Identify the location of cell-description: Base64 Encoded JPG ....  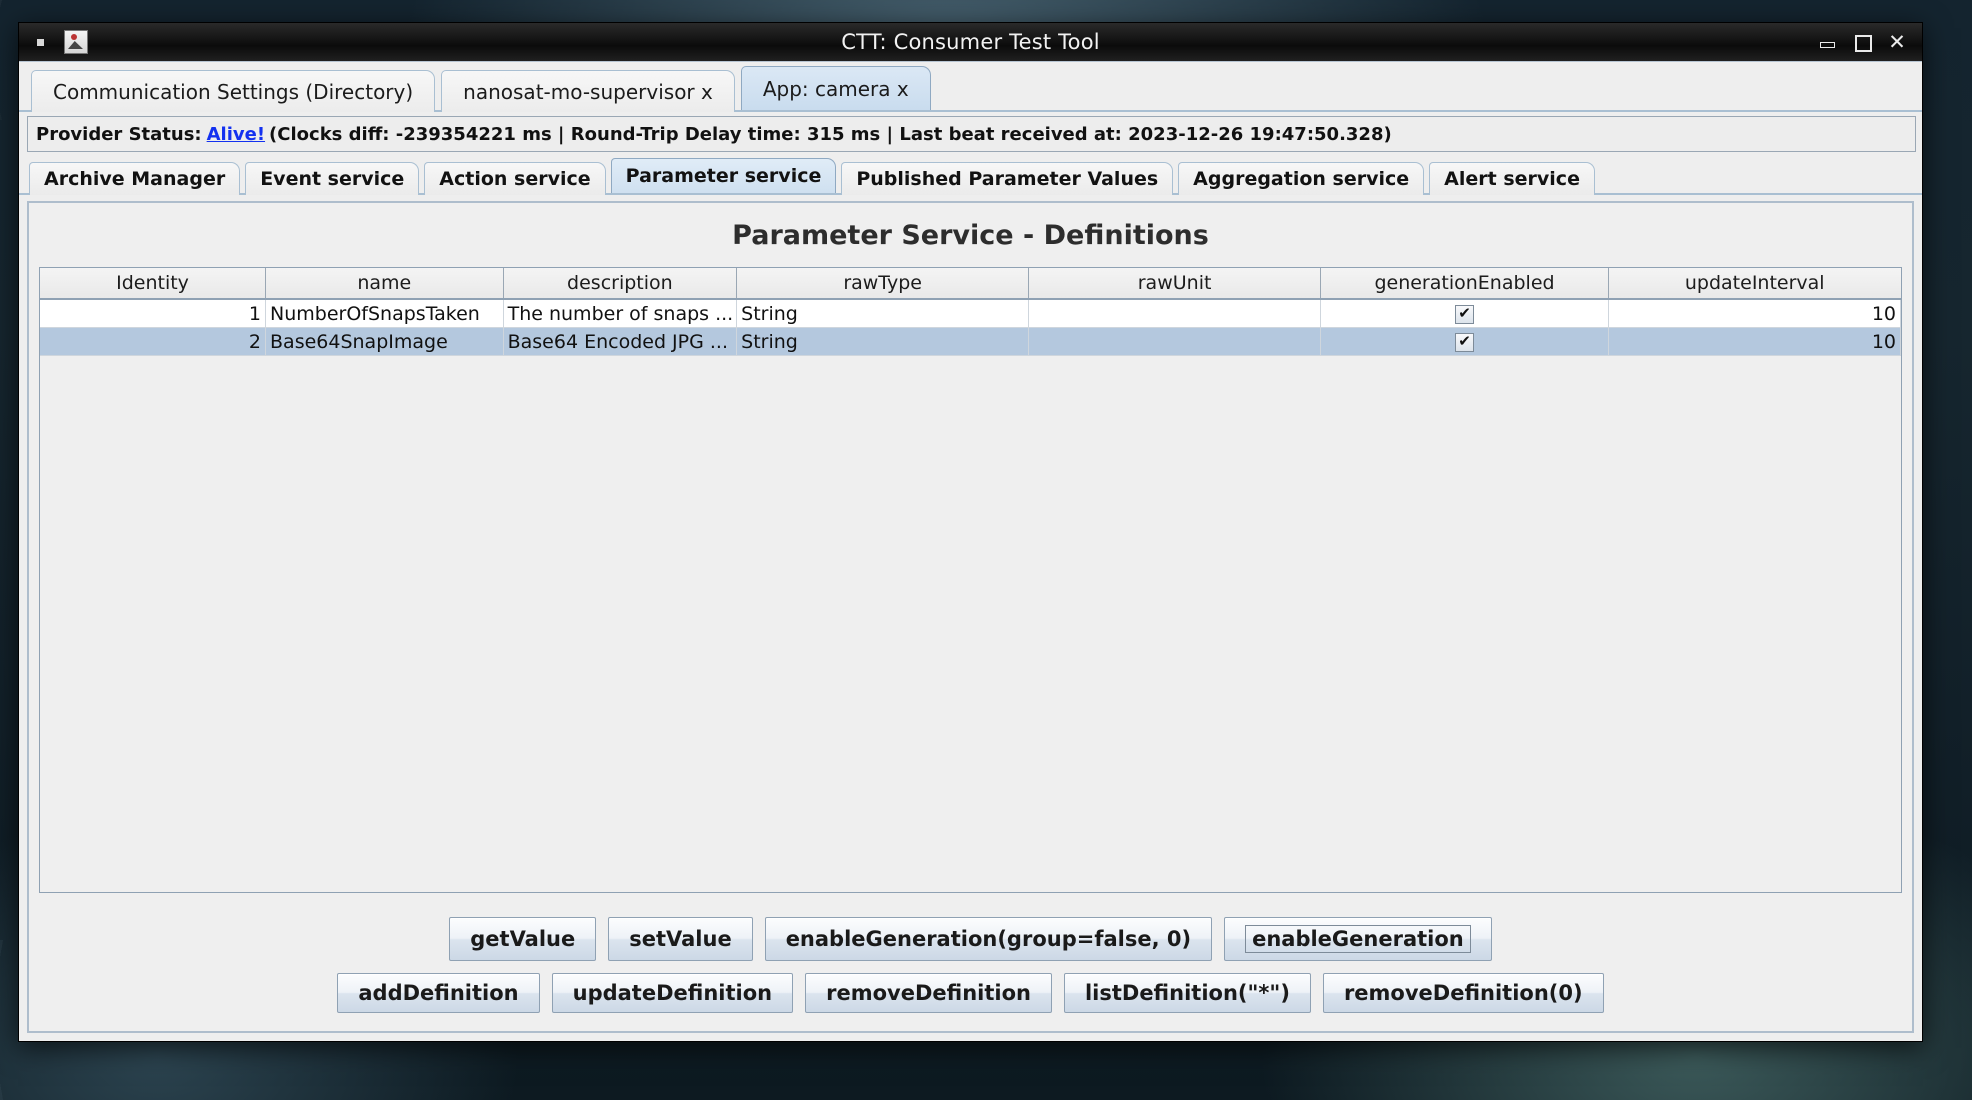
(620, 341).